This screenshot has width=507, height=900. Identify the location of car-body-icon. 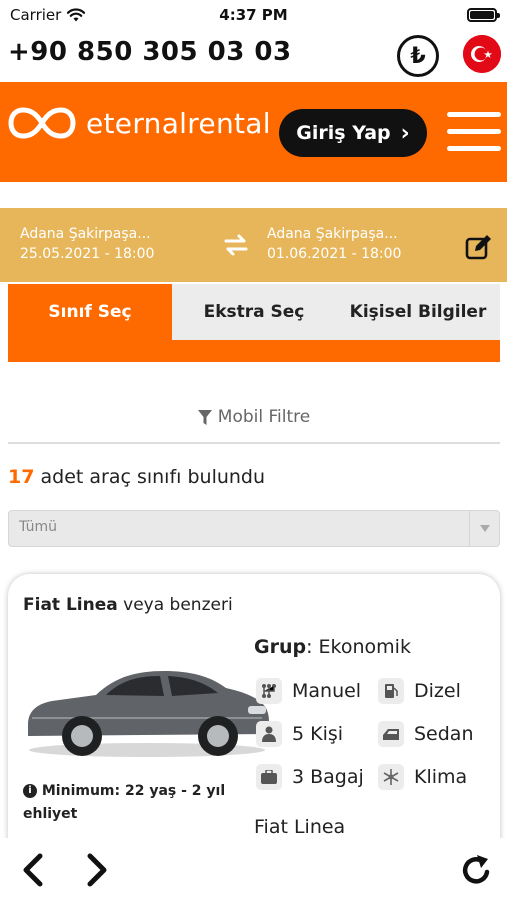
(391, 734).